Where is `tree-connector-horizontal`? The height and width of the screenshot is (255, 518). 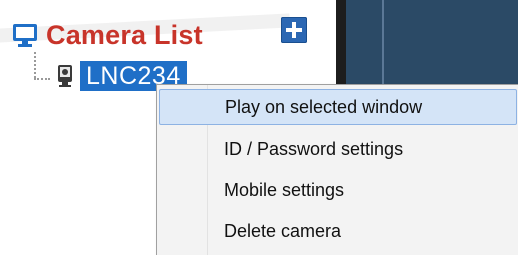
tree-connector-horizontal is located at coordinates (42, 79).